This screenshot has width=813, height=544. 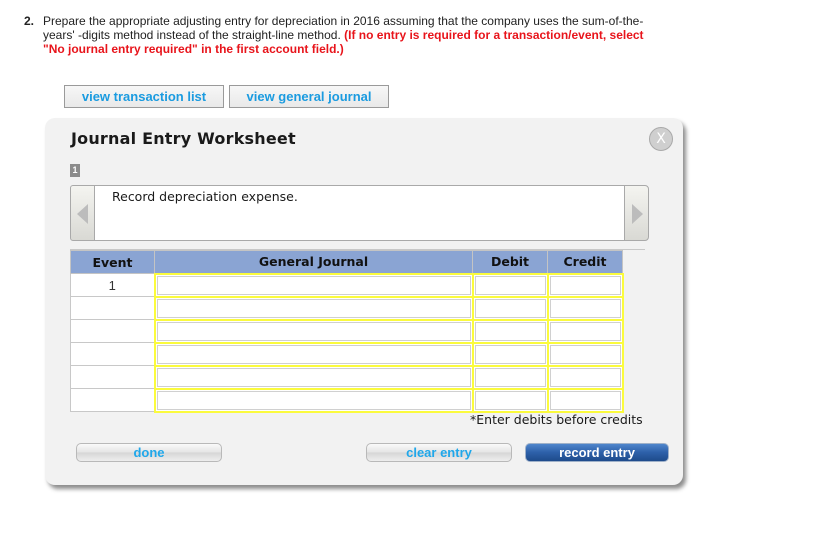 What do you see at coordinates (439, 452) in the screenshot?
I see `clear-entry-button: clear entry` at bounding box center [439, 452].